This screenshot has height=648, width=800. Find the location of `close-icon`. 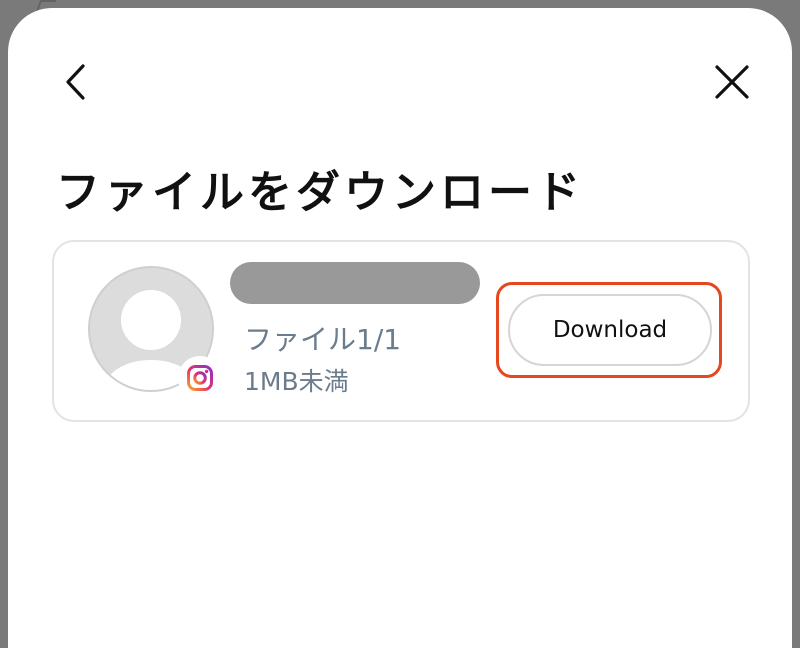

close-icon is located at coordinates (732, 82).